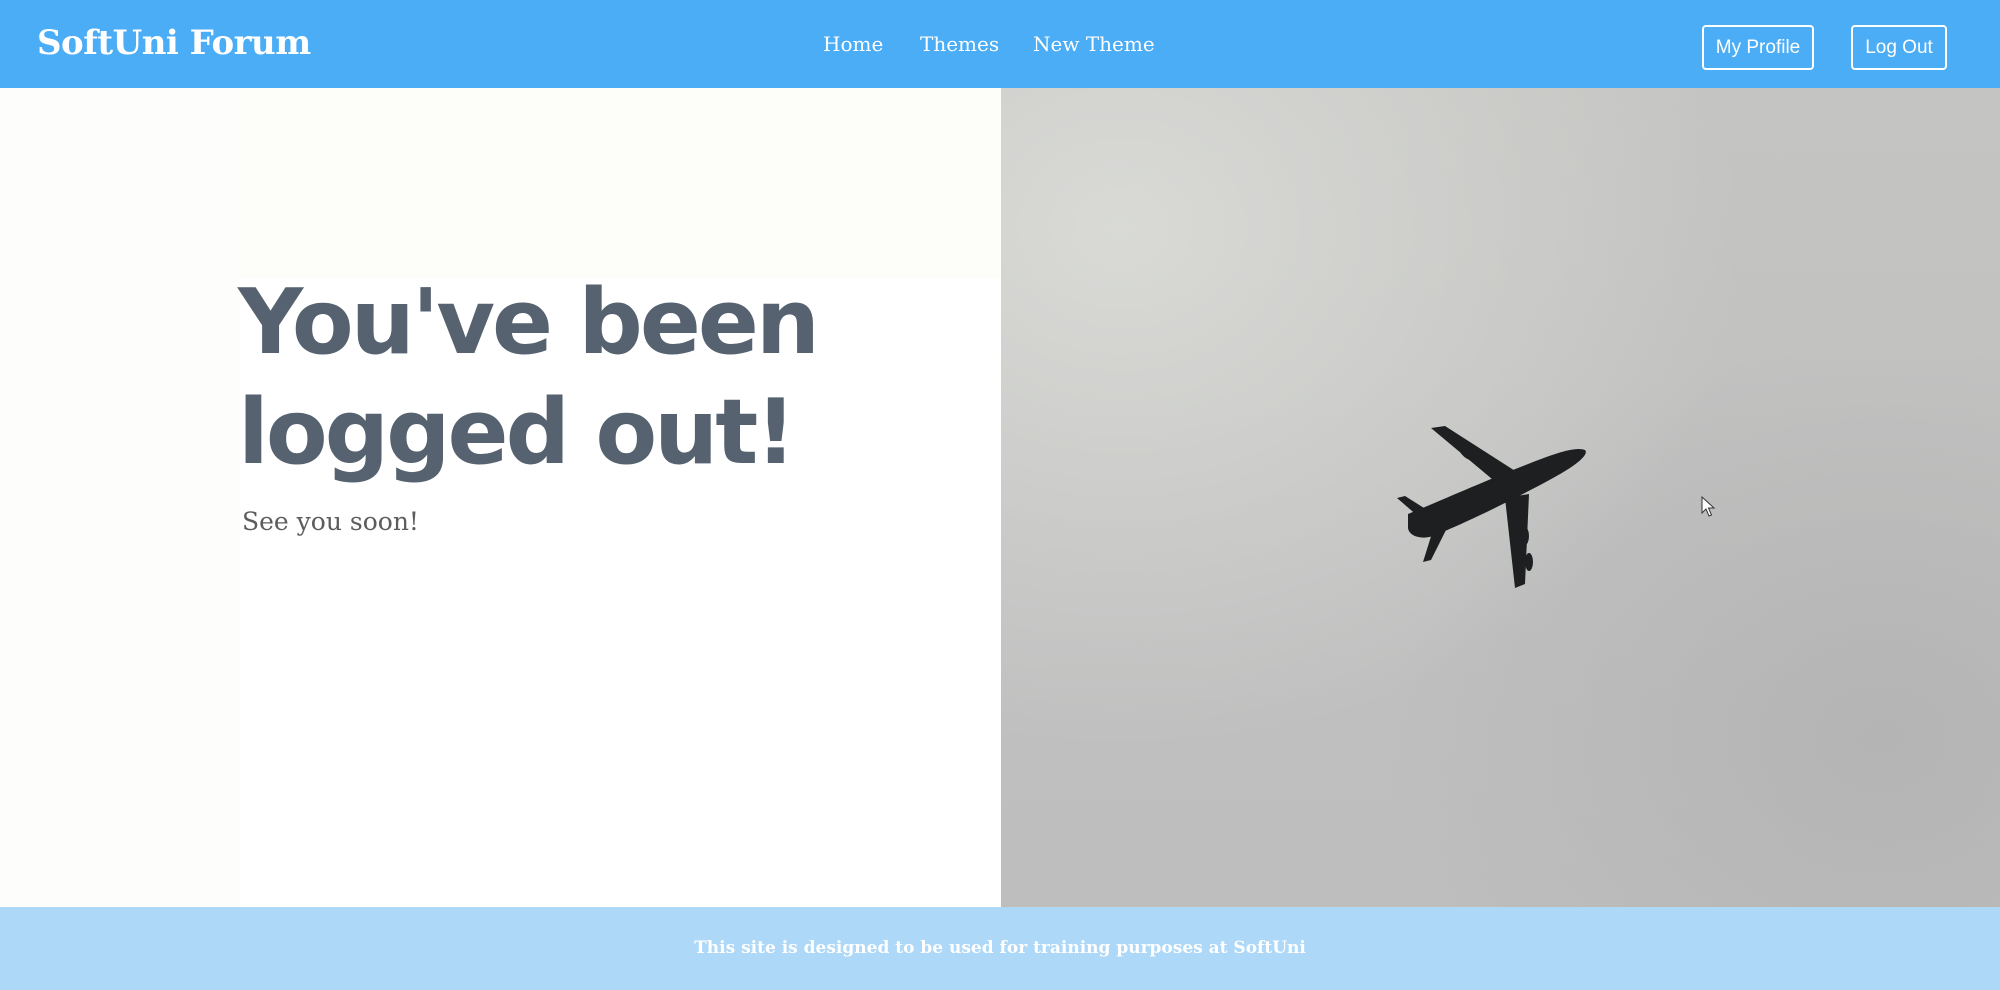 The height and width of the screenshot is (990, 2000). What do you see at coordinates (529, 377) in the screenshot?
I see `page-title: You've been logged out!` at bounding box center [529, 377].